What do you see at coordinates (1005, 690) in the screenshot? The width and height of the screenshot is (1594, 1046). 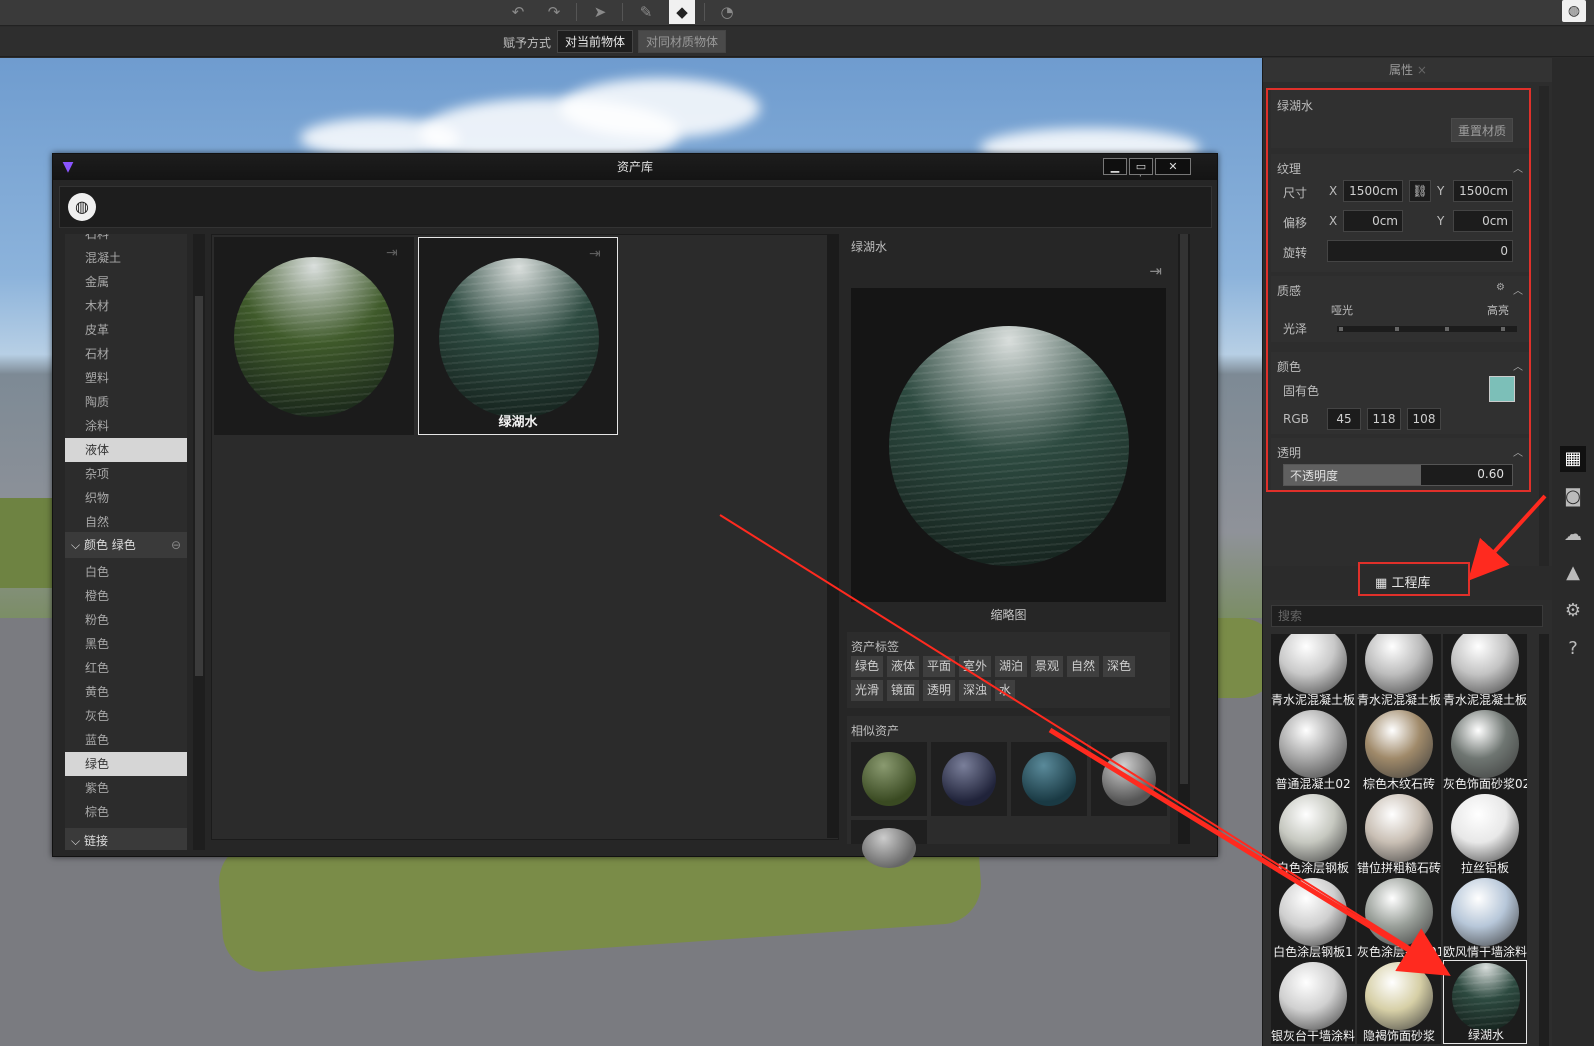 I see `asset-tag: 水` at bounding box center [1005, 690].